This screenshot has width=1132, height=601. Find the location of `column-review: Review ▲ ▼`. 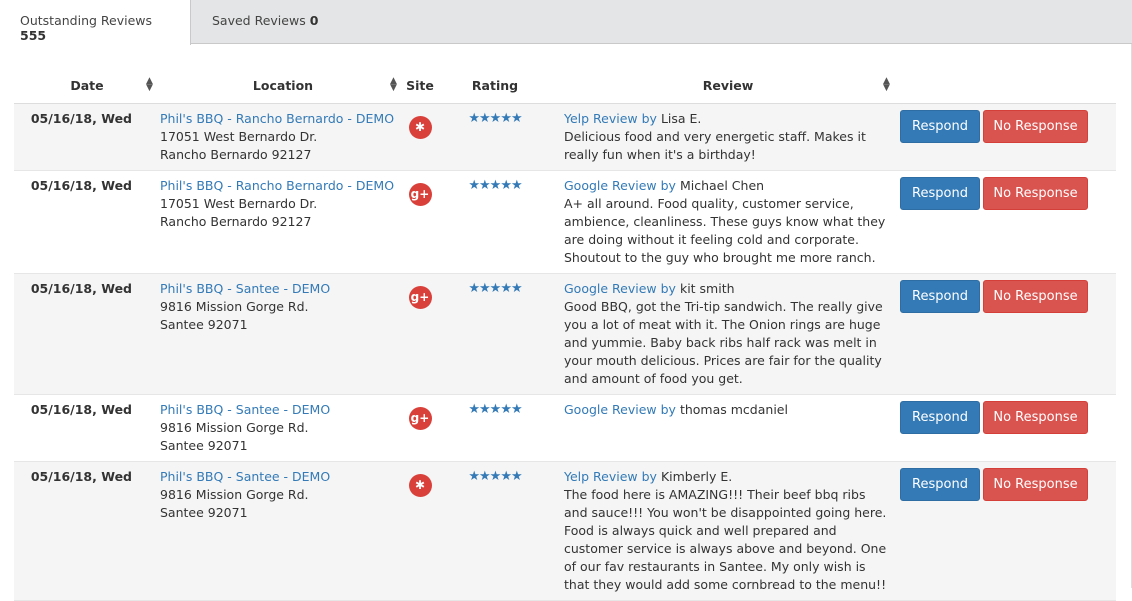

column-review: Review ▲ ▼ is located at coordinates (728, 86).